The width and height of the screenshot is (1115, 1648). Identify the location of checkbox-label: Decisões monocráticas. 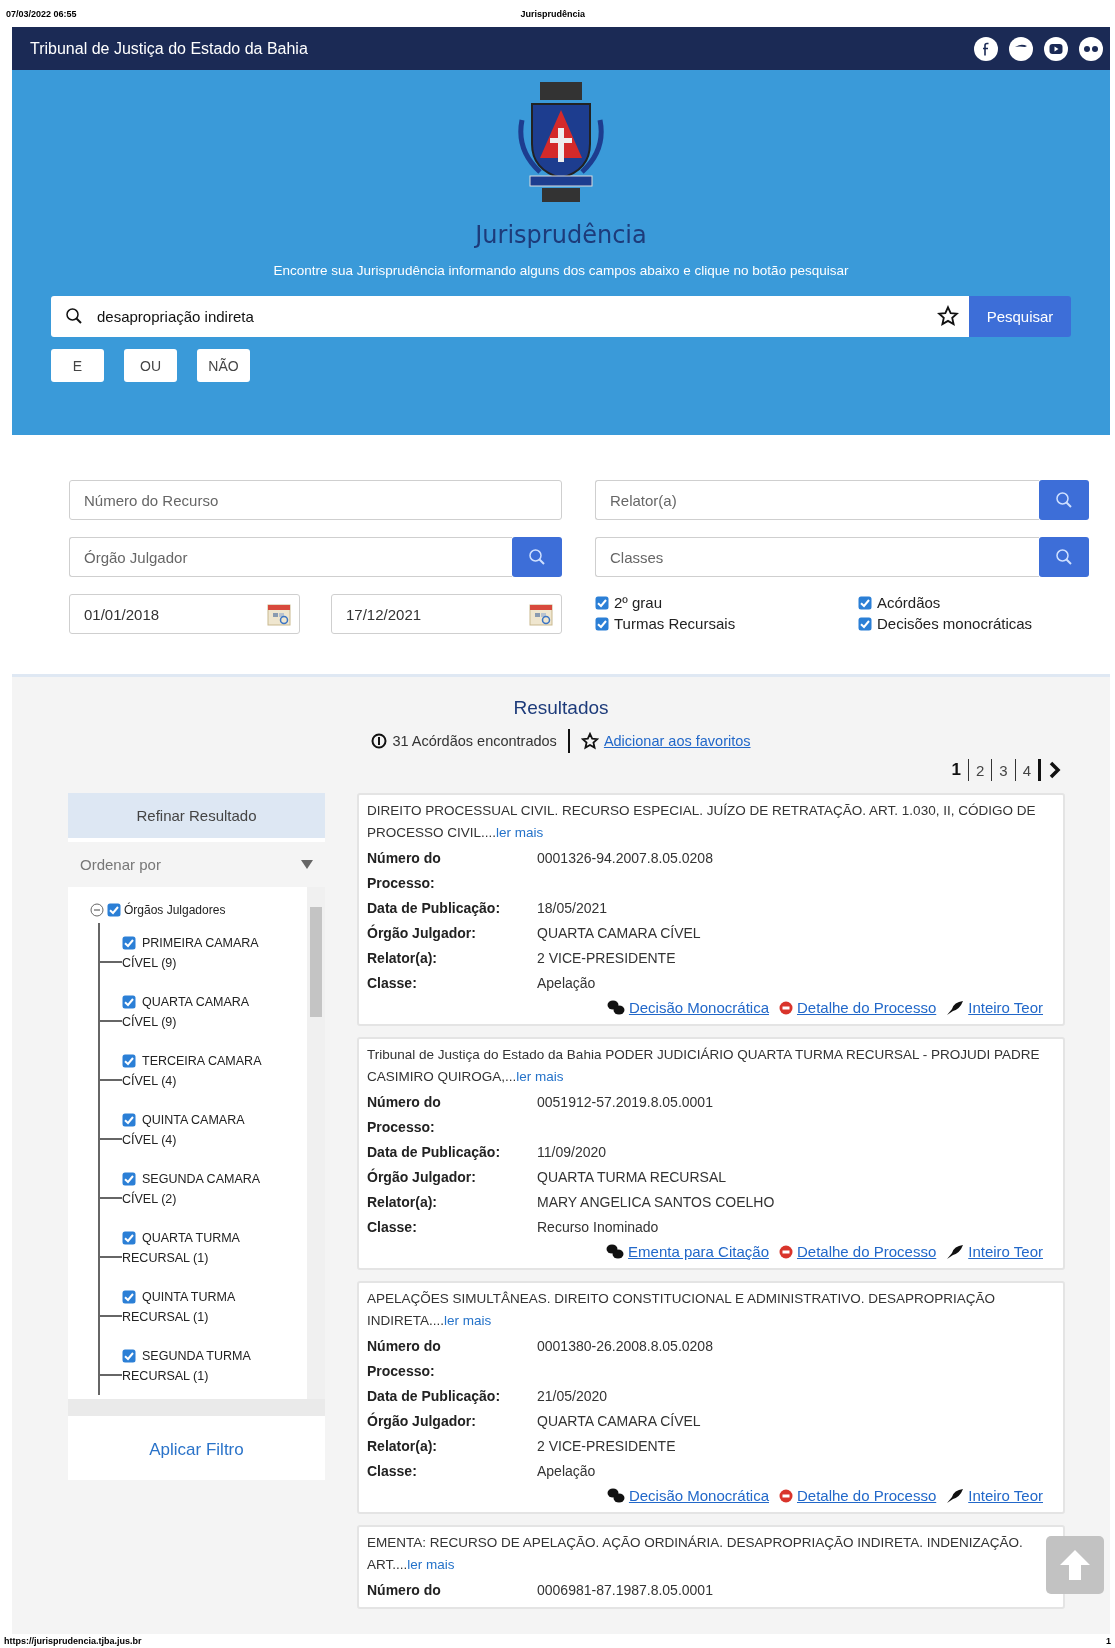
(955, 623).